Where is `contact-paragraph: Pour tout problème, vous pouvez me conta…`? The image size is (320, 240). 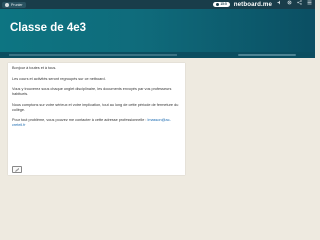 contact-paragraph: Pour tout problème, vous pouvez me conta… is located at coordinates (96, 122).